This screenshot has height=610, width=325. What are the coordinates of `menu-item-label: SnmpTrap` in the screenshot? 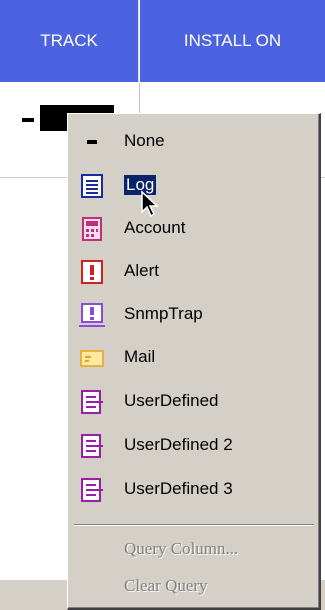 It's located at (163, 313).